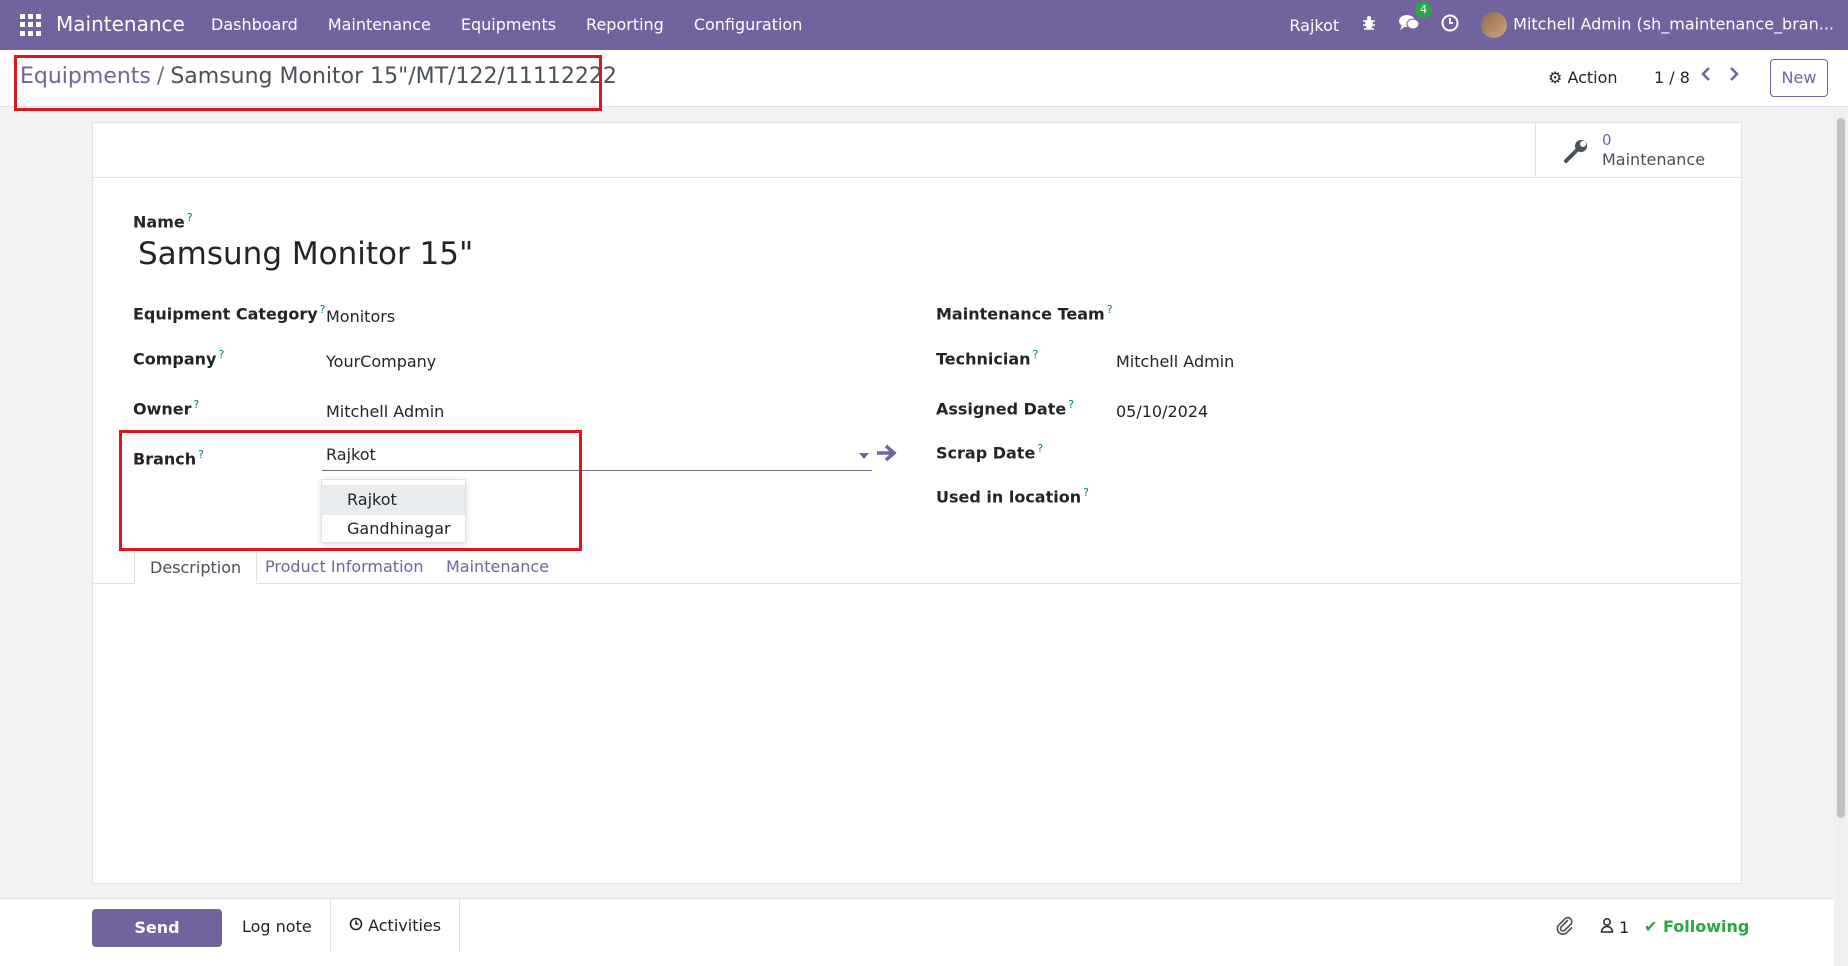 This screenshot has width=1848, height=966. Describe the element at coordinates (864, 456) in the screenshot. I see `caret-down-icon` at that location.